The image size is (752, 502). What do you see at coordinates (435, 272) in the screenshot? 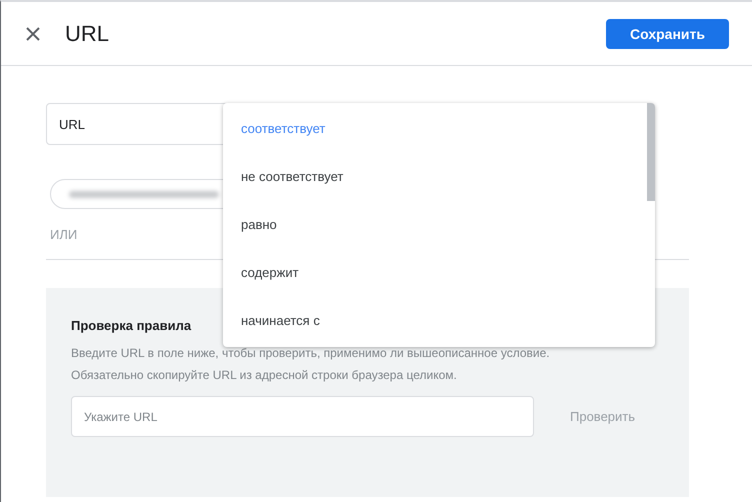
I see `dropdown-option: содержит` at bounding box center [435, 272].